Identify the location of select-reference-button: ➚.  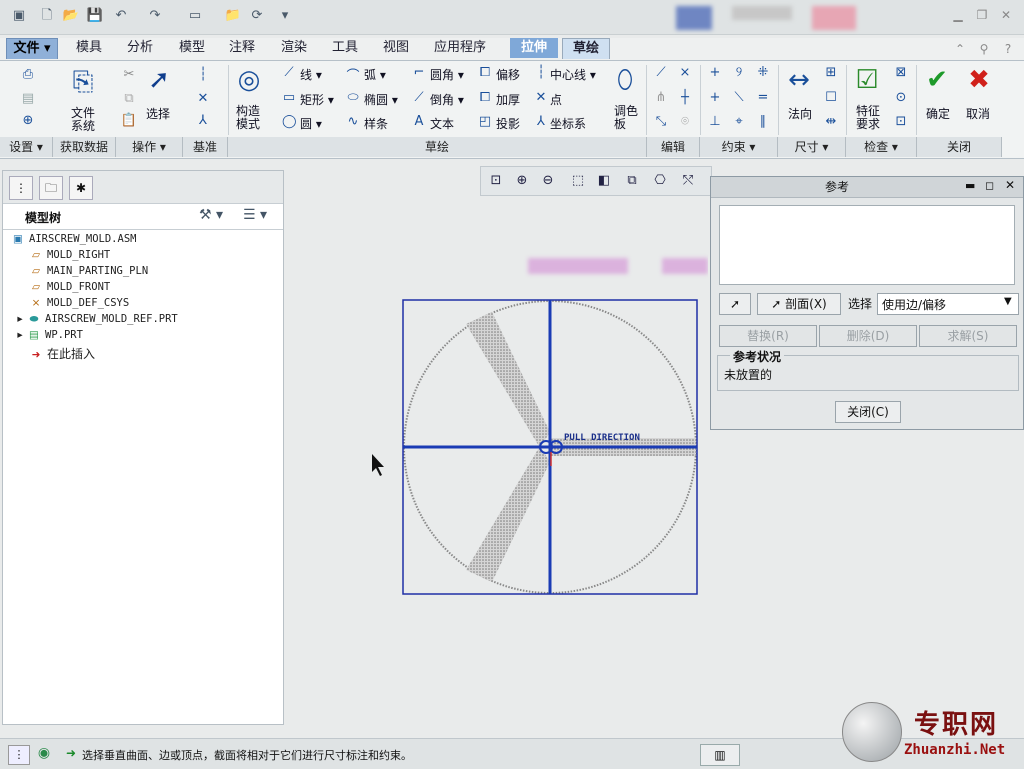
(735, 304).